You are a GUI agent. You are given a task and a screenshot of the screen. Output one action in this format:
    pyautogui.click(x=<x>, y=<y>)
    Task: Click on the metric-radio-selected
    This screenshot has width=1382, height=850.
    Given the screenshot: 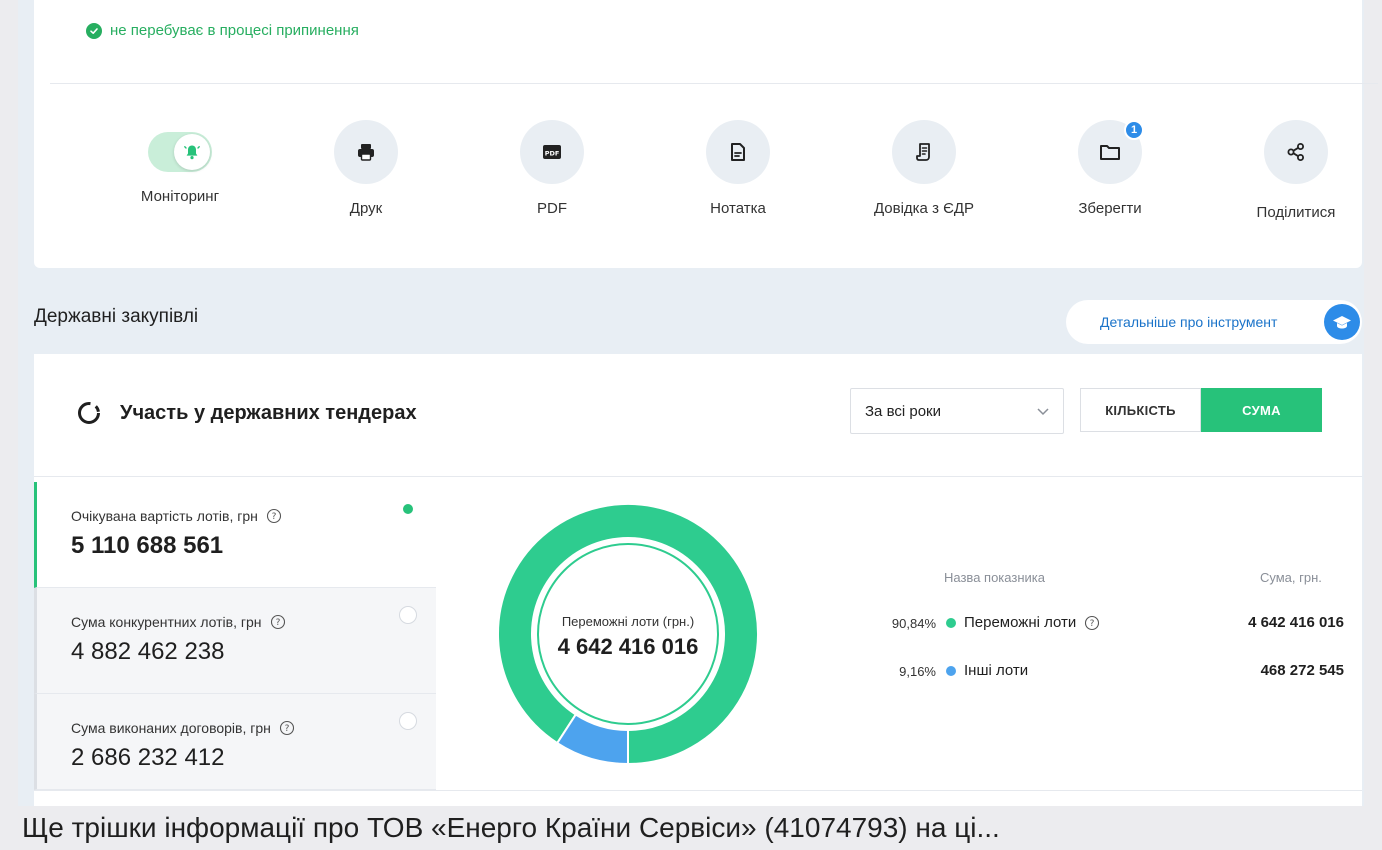 What is the action you would take?
    pyautogui.click(x=408, y=509)
    